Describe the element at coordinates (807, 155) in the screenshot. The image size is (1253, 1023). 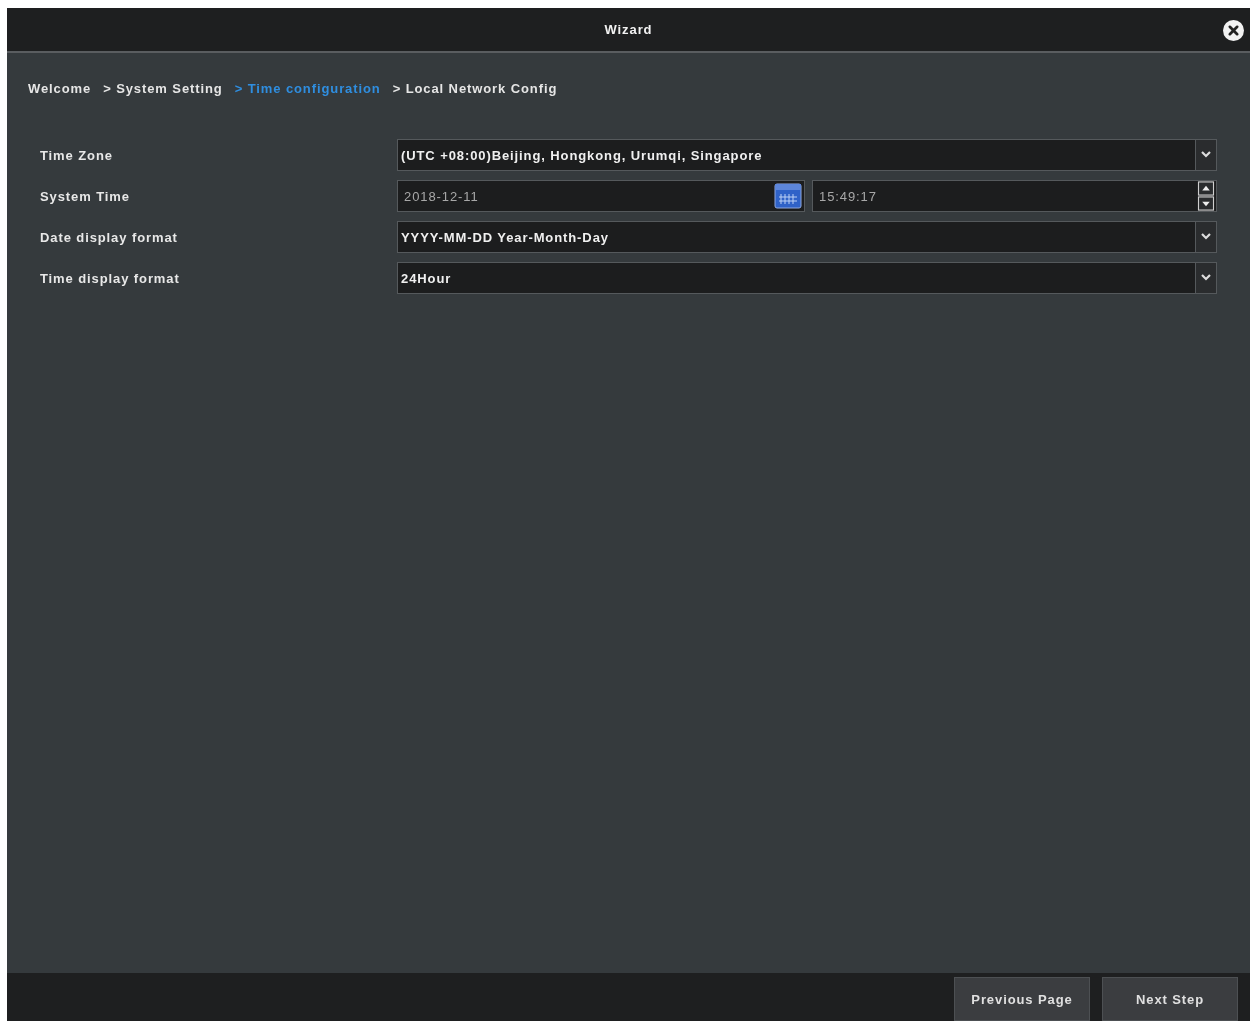
I see `dropdown-field: (UTC +08:00)Beijing, Hongkong, Urumqi, Singapore` at that location.